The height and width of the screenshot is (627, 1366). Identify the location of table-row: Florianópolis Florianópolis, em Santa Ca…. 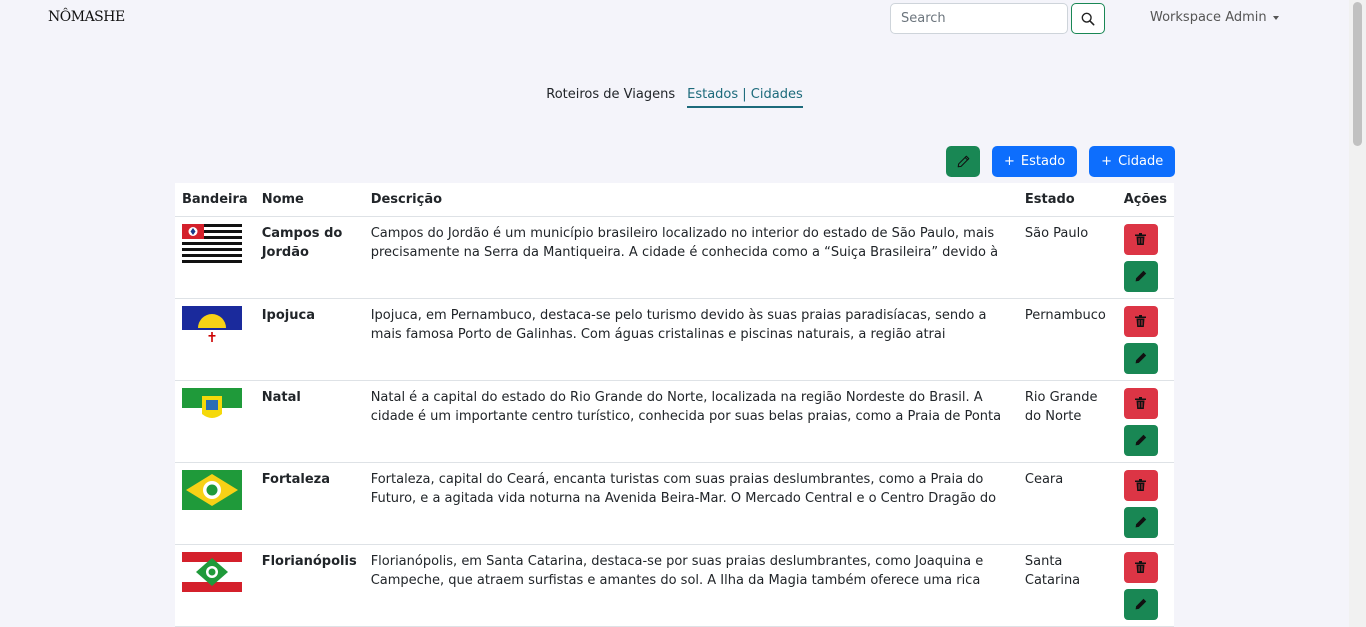
(674, 585).